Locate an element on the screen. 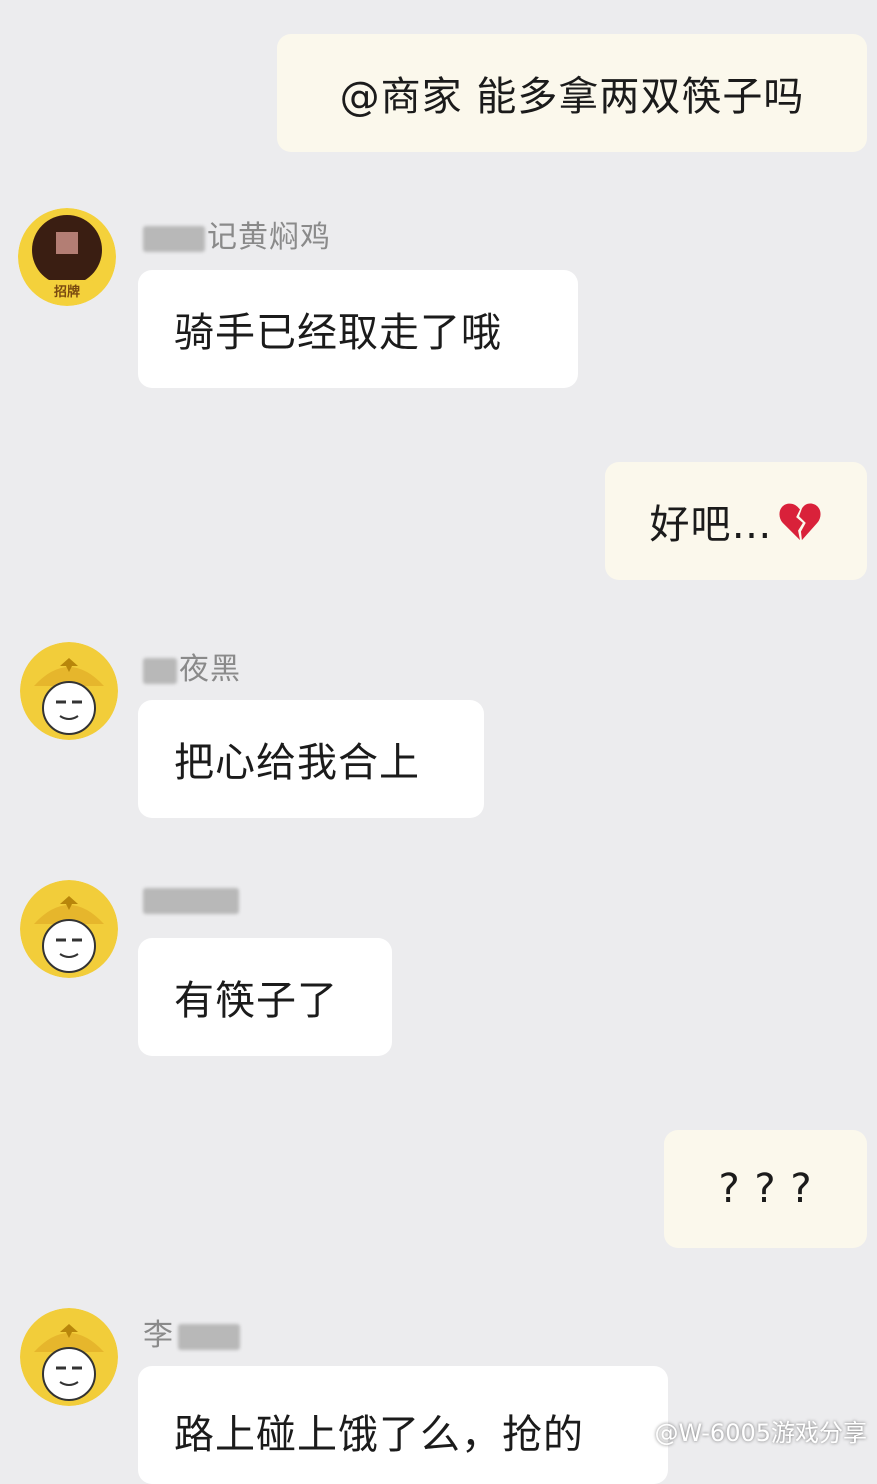 This screenshot has height=1484, width=877. watermark: @W-6005游戏分享 is located at coordinates (743, 1430).